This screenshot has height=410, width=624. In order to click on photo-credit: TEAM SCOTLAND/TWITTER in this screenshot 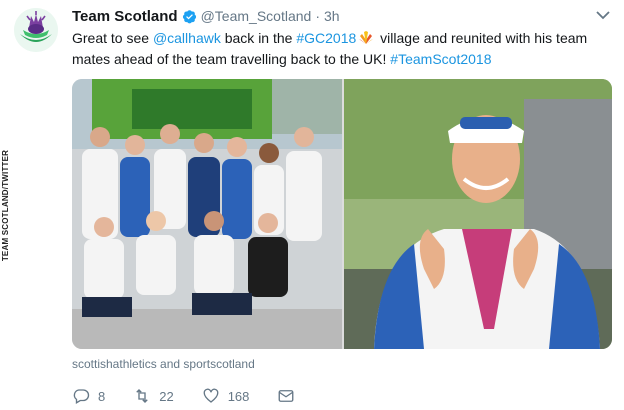, I will do `click(6, 205)`.